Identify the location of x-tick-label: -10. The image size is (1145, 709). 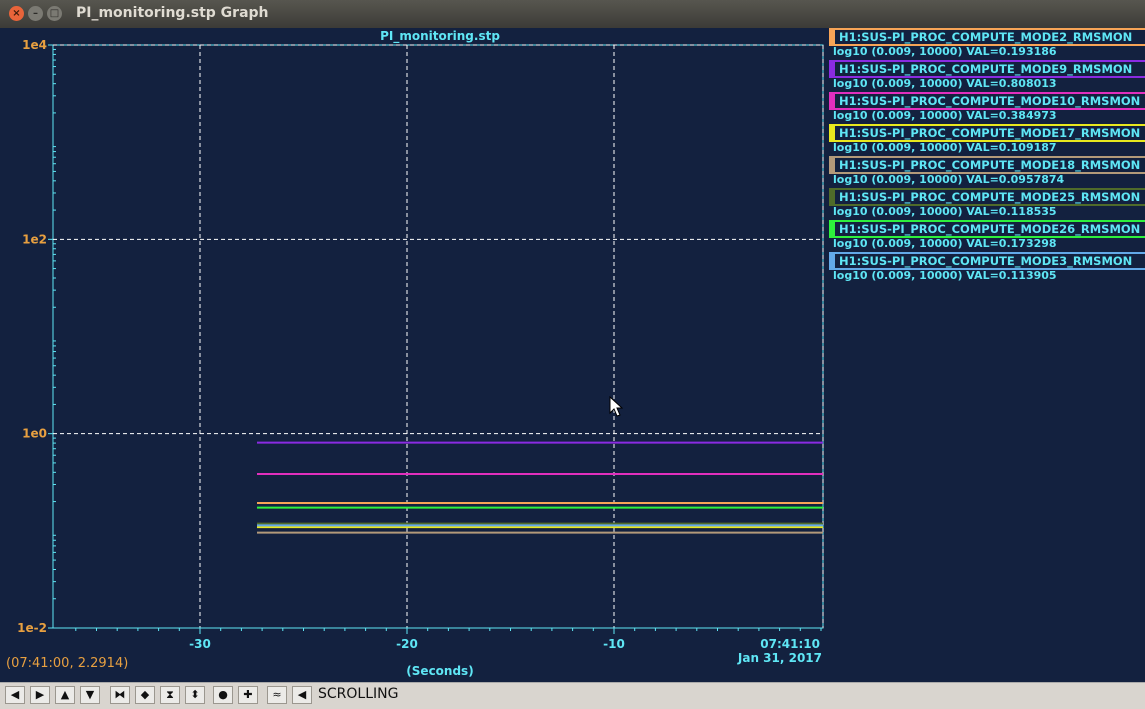
(614, 644).